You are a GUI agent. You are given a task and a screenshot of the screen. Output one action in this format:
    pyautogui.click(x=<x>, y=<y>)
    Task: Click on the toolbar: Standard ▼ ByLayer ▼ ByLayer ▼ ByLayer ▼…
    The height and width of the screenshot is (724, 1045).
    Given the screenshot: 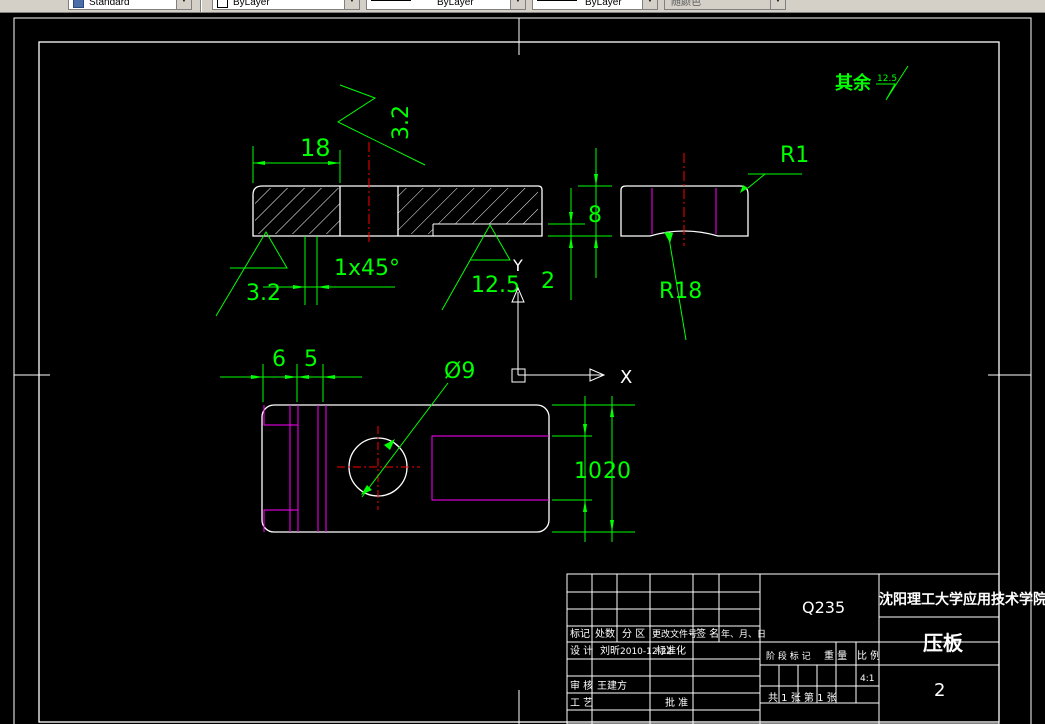 What is the action you would take?
    pyautogui.click(x=522, y=6)
    